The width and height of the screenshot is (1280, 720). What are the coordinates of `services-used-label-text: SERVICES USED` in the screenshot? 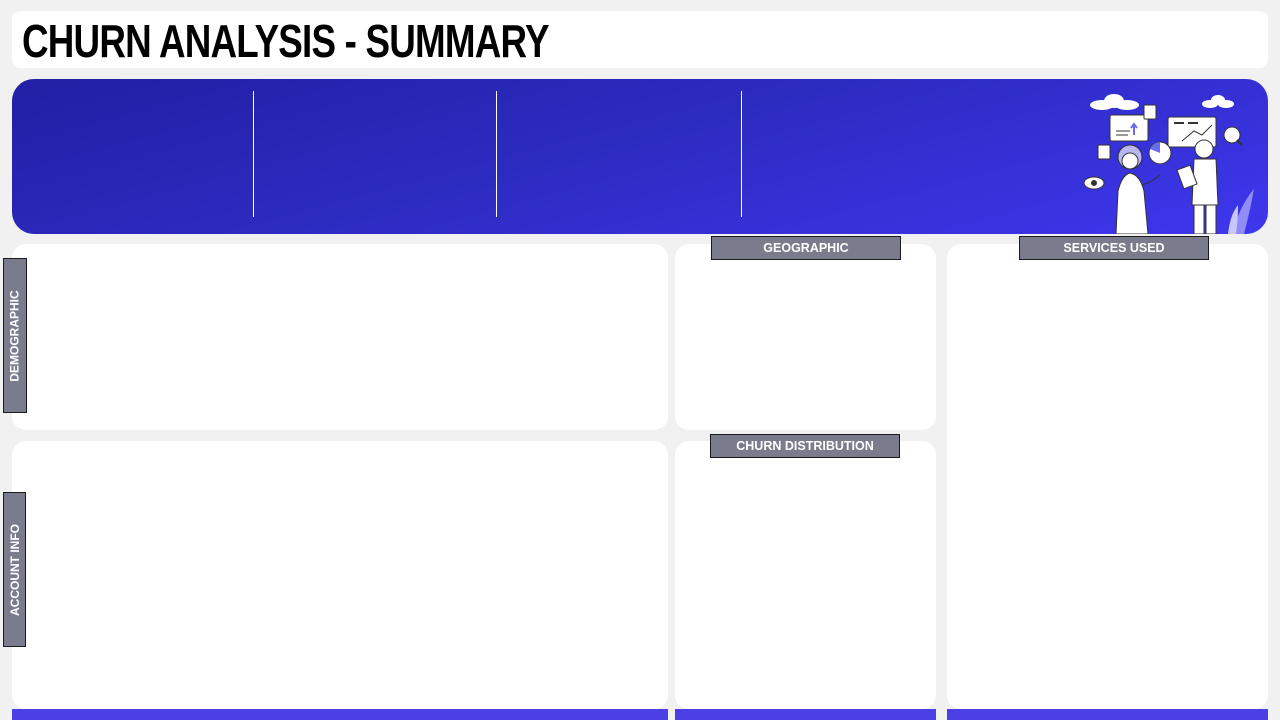 It's located at (1114, 248).